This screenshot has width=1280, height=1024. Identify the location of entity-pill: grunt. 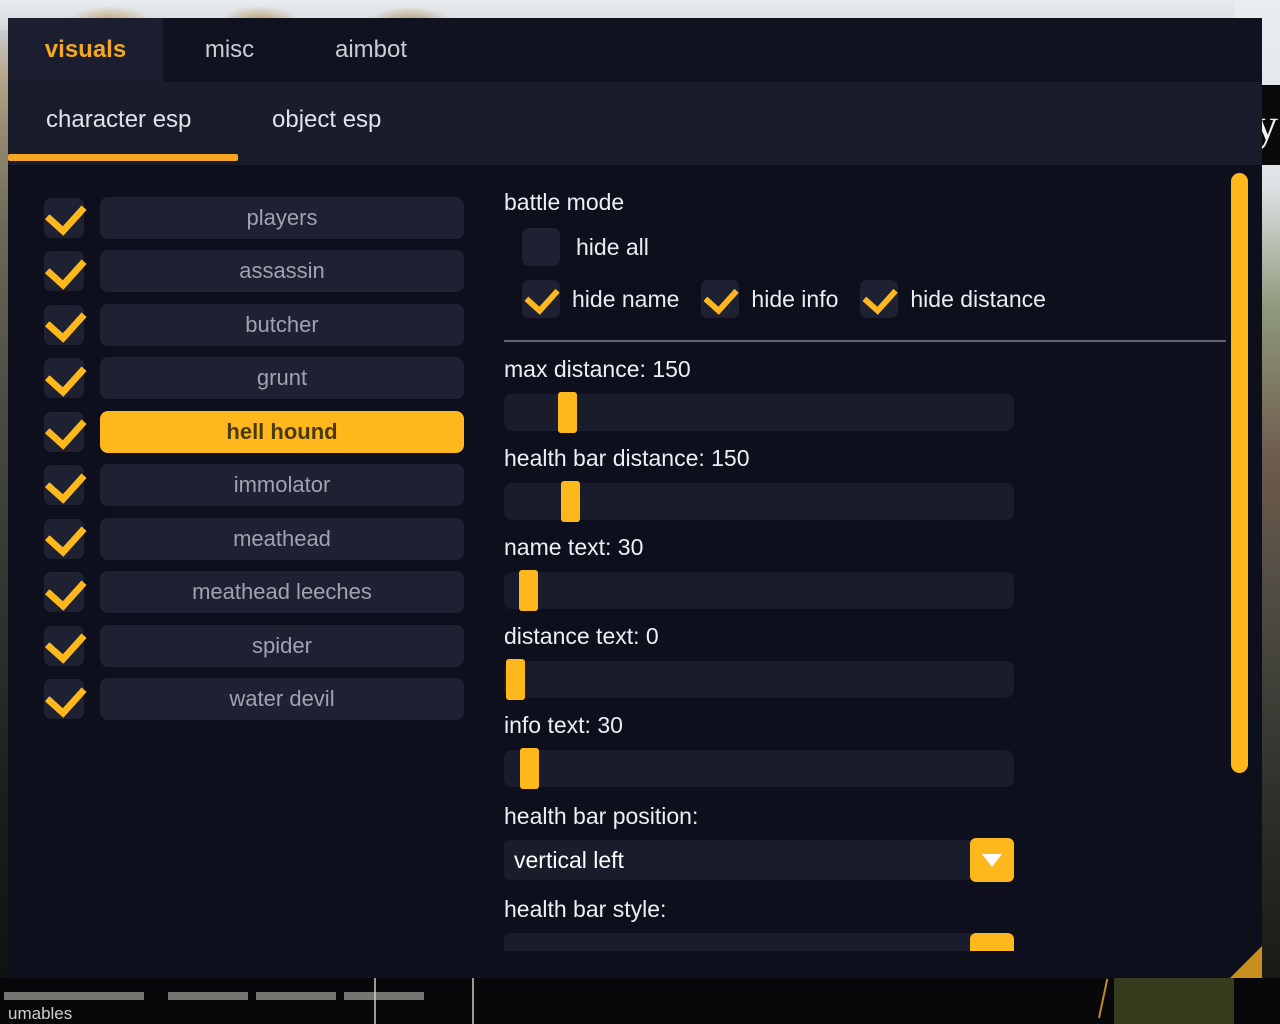
(282, 378).